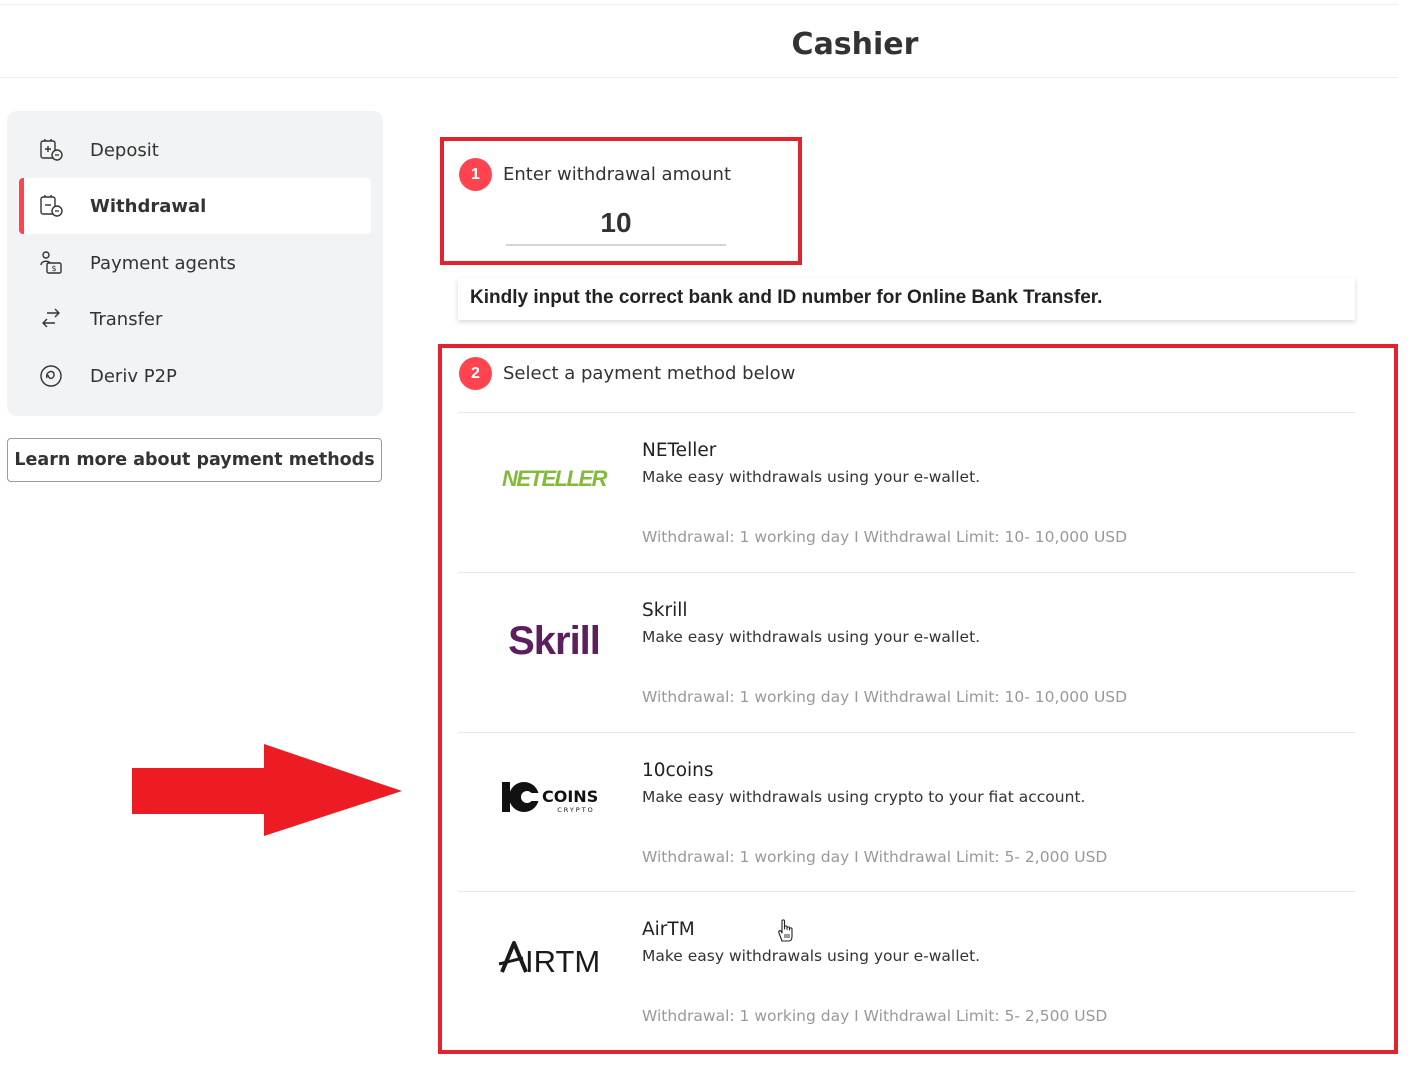 The image size is (1410, 1078). I want to click on airtm-logo-text: IRTM, so click(562, 961).